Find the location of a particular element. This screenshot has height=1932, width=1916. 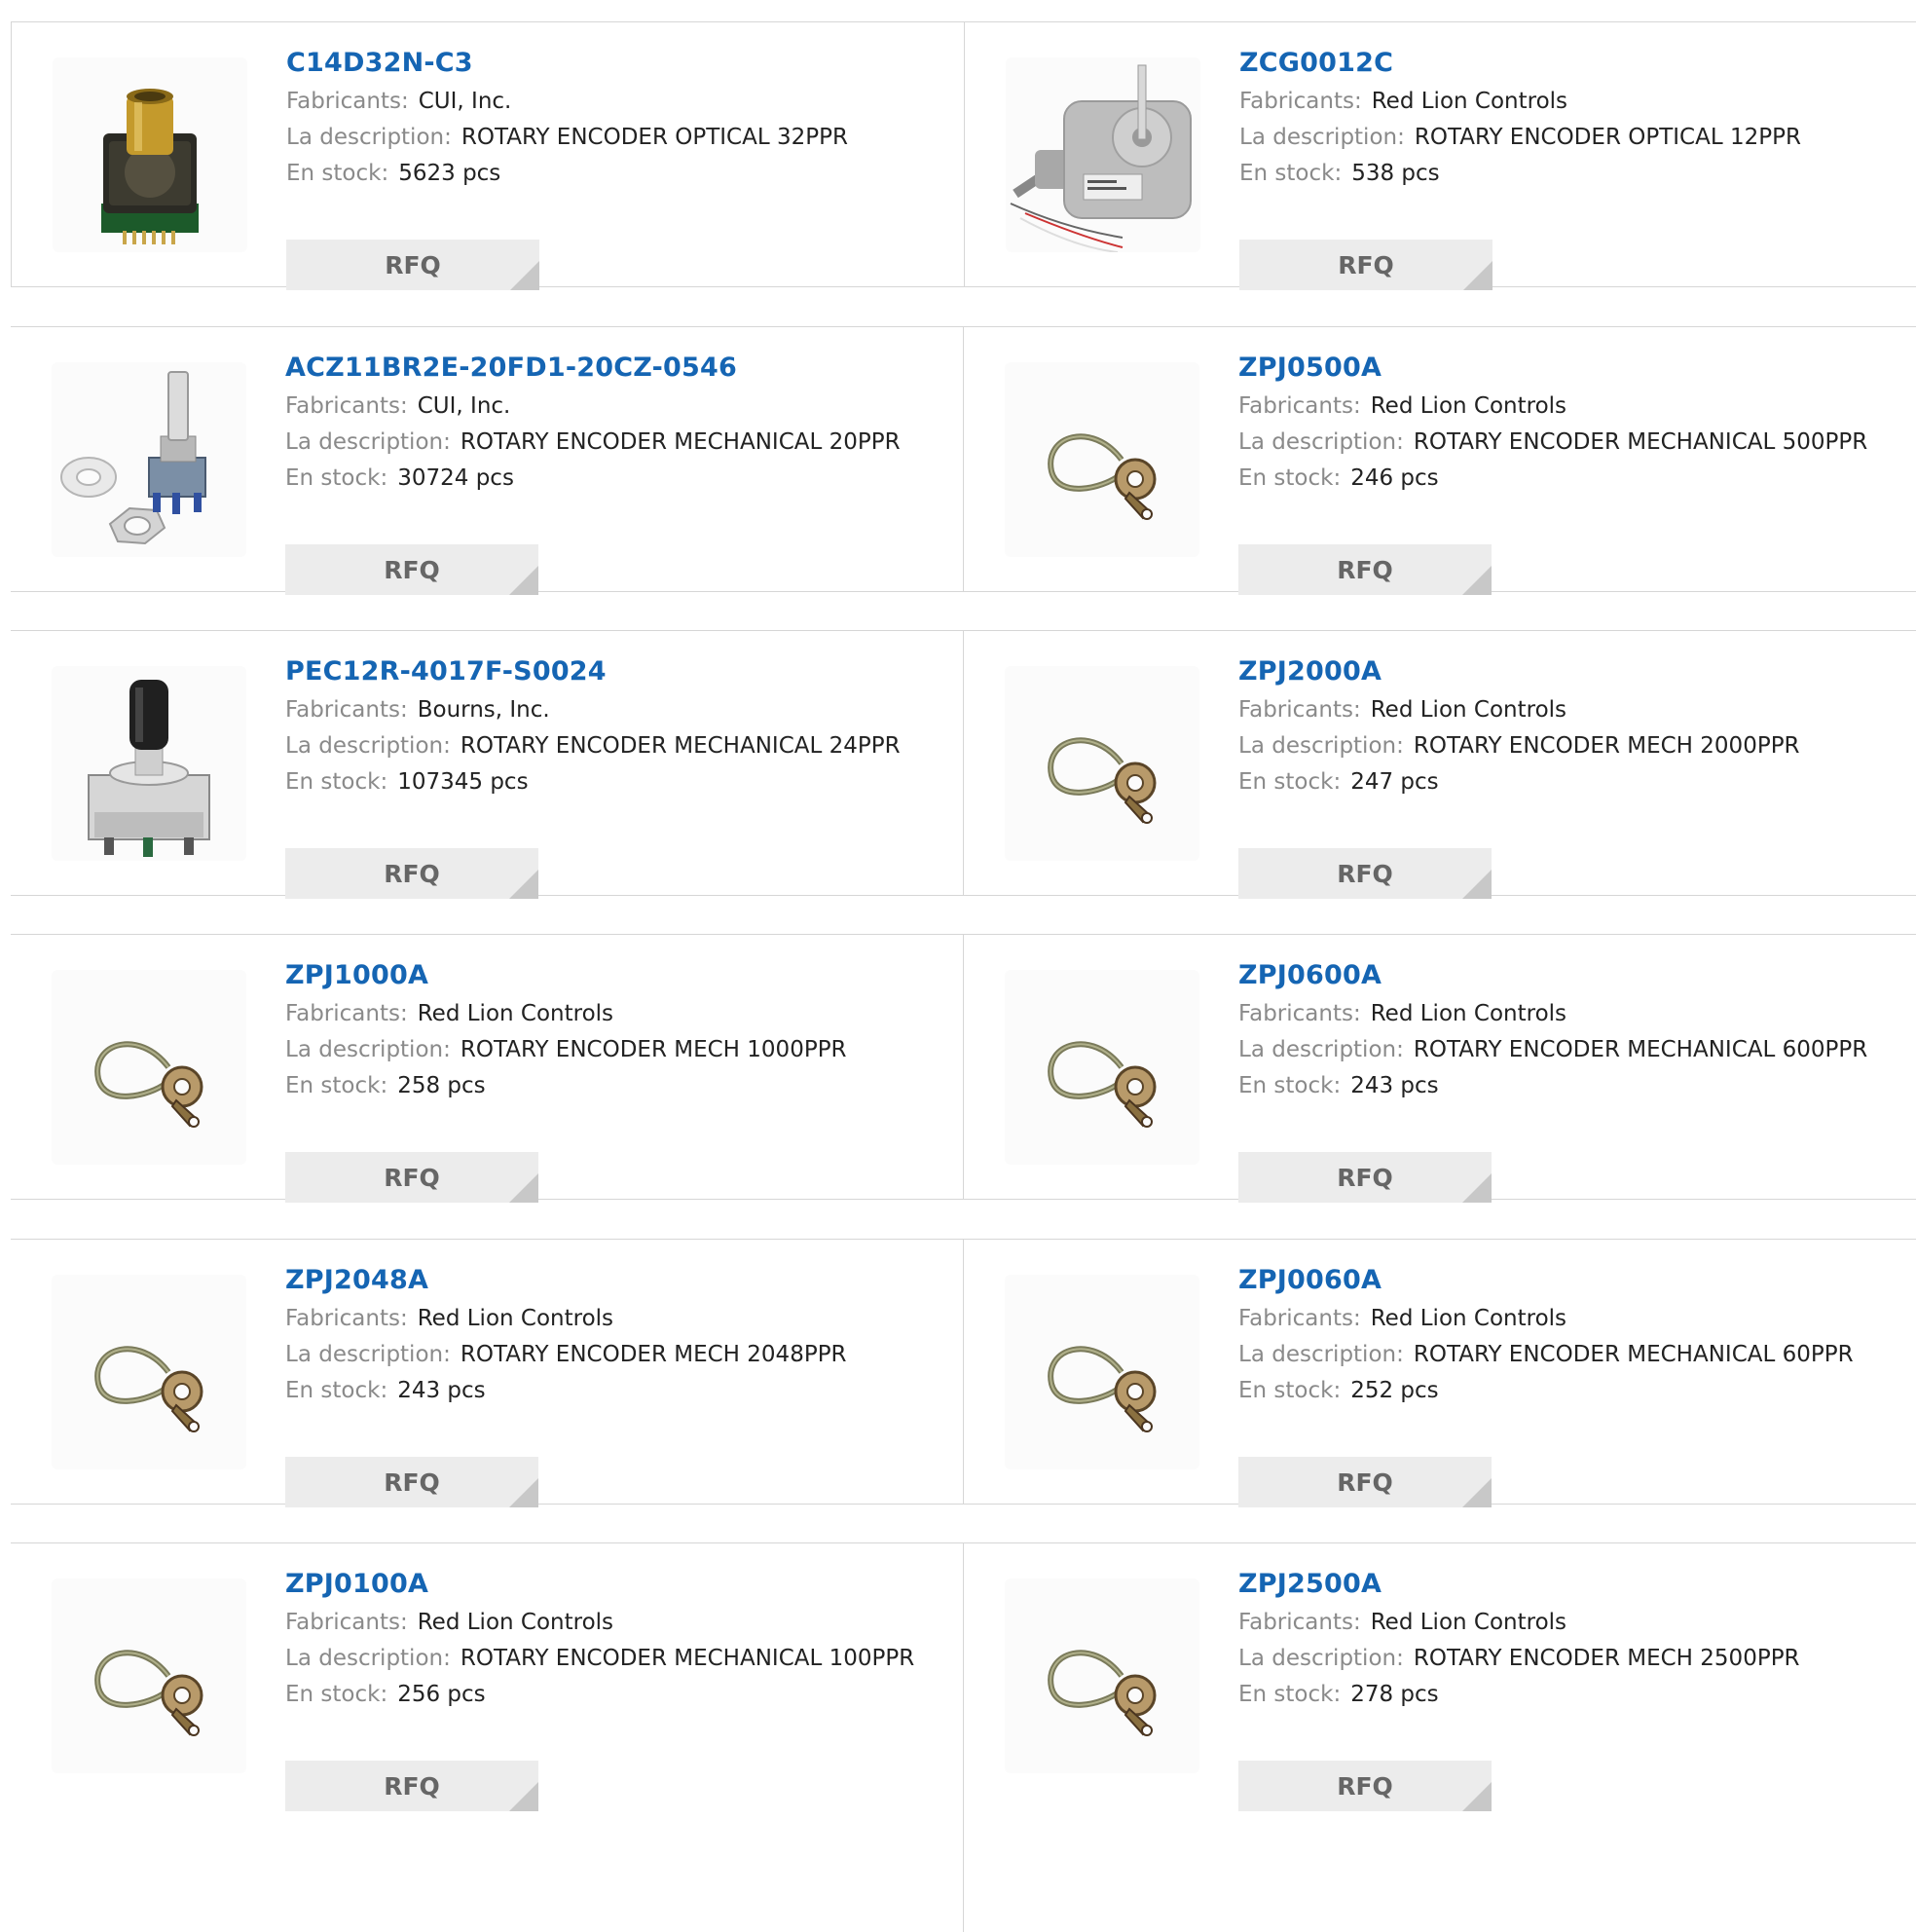

part-number-link: C14D32N-C3 is located at coordinates (615, 63).